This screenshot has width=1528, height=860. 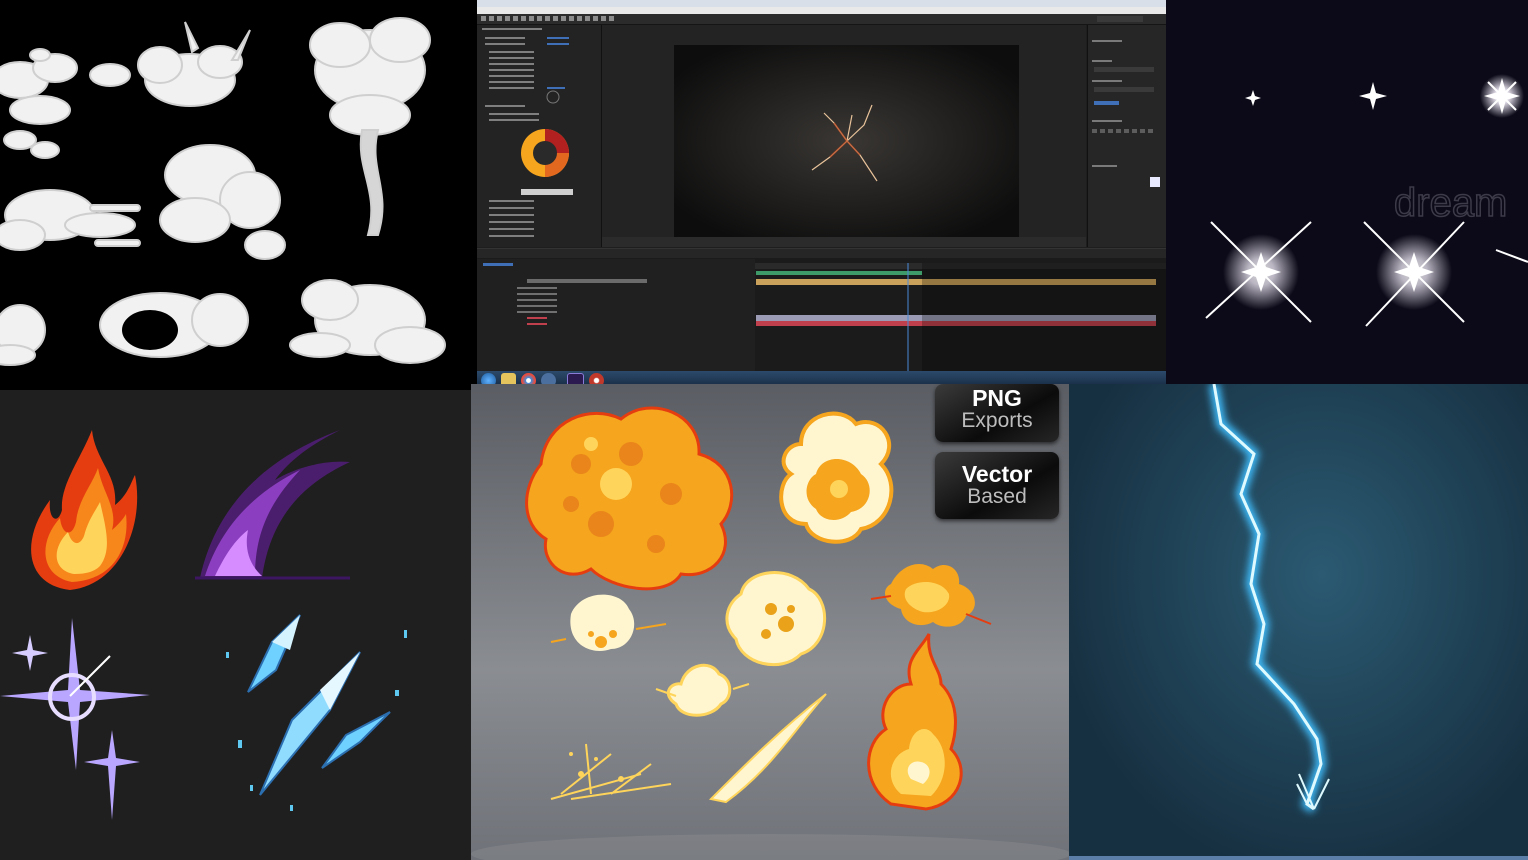 I want to click on badge-subtitle: Based, so click(x=997, y=497).